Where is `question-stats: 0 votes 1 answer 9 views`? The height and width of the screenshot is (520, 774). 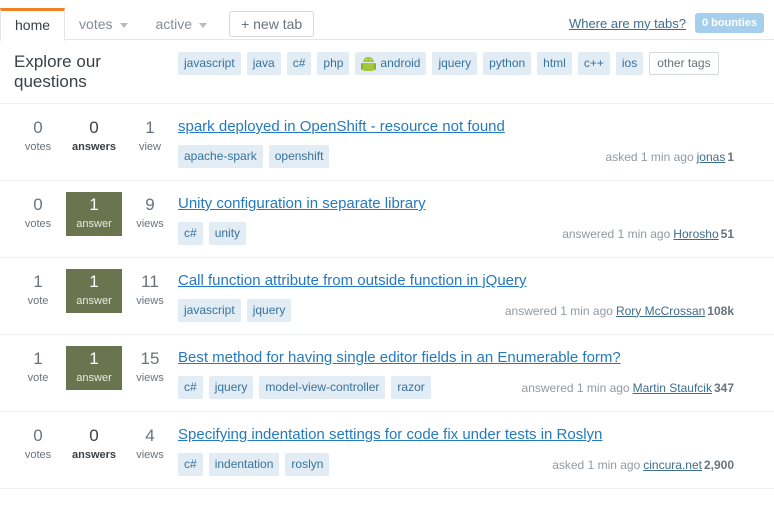 question-stats: 0 votes 1 answer 9 views is located at coordinates (89, 214).